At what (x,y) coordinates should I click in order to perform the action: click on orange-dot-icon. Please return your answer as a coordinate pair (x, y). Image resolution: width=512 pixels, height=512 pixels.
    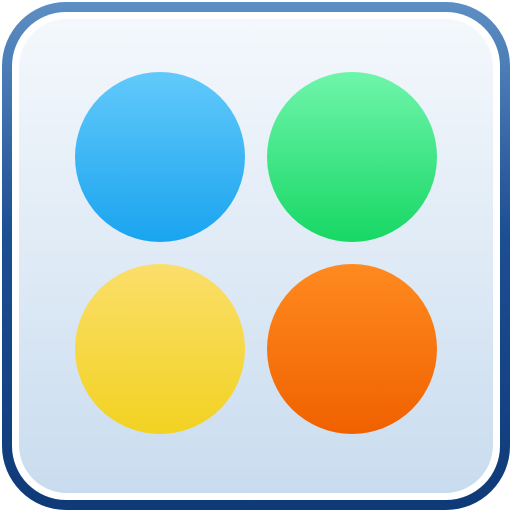
    Looking at the image, I should click on (352, 349).